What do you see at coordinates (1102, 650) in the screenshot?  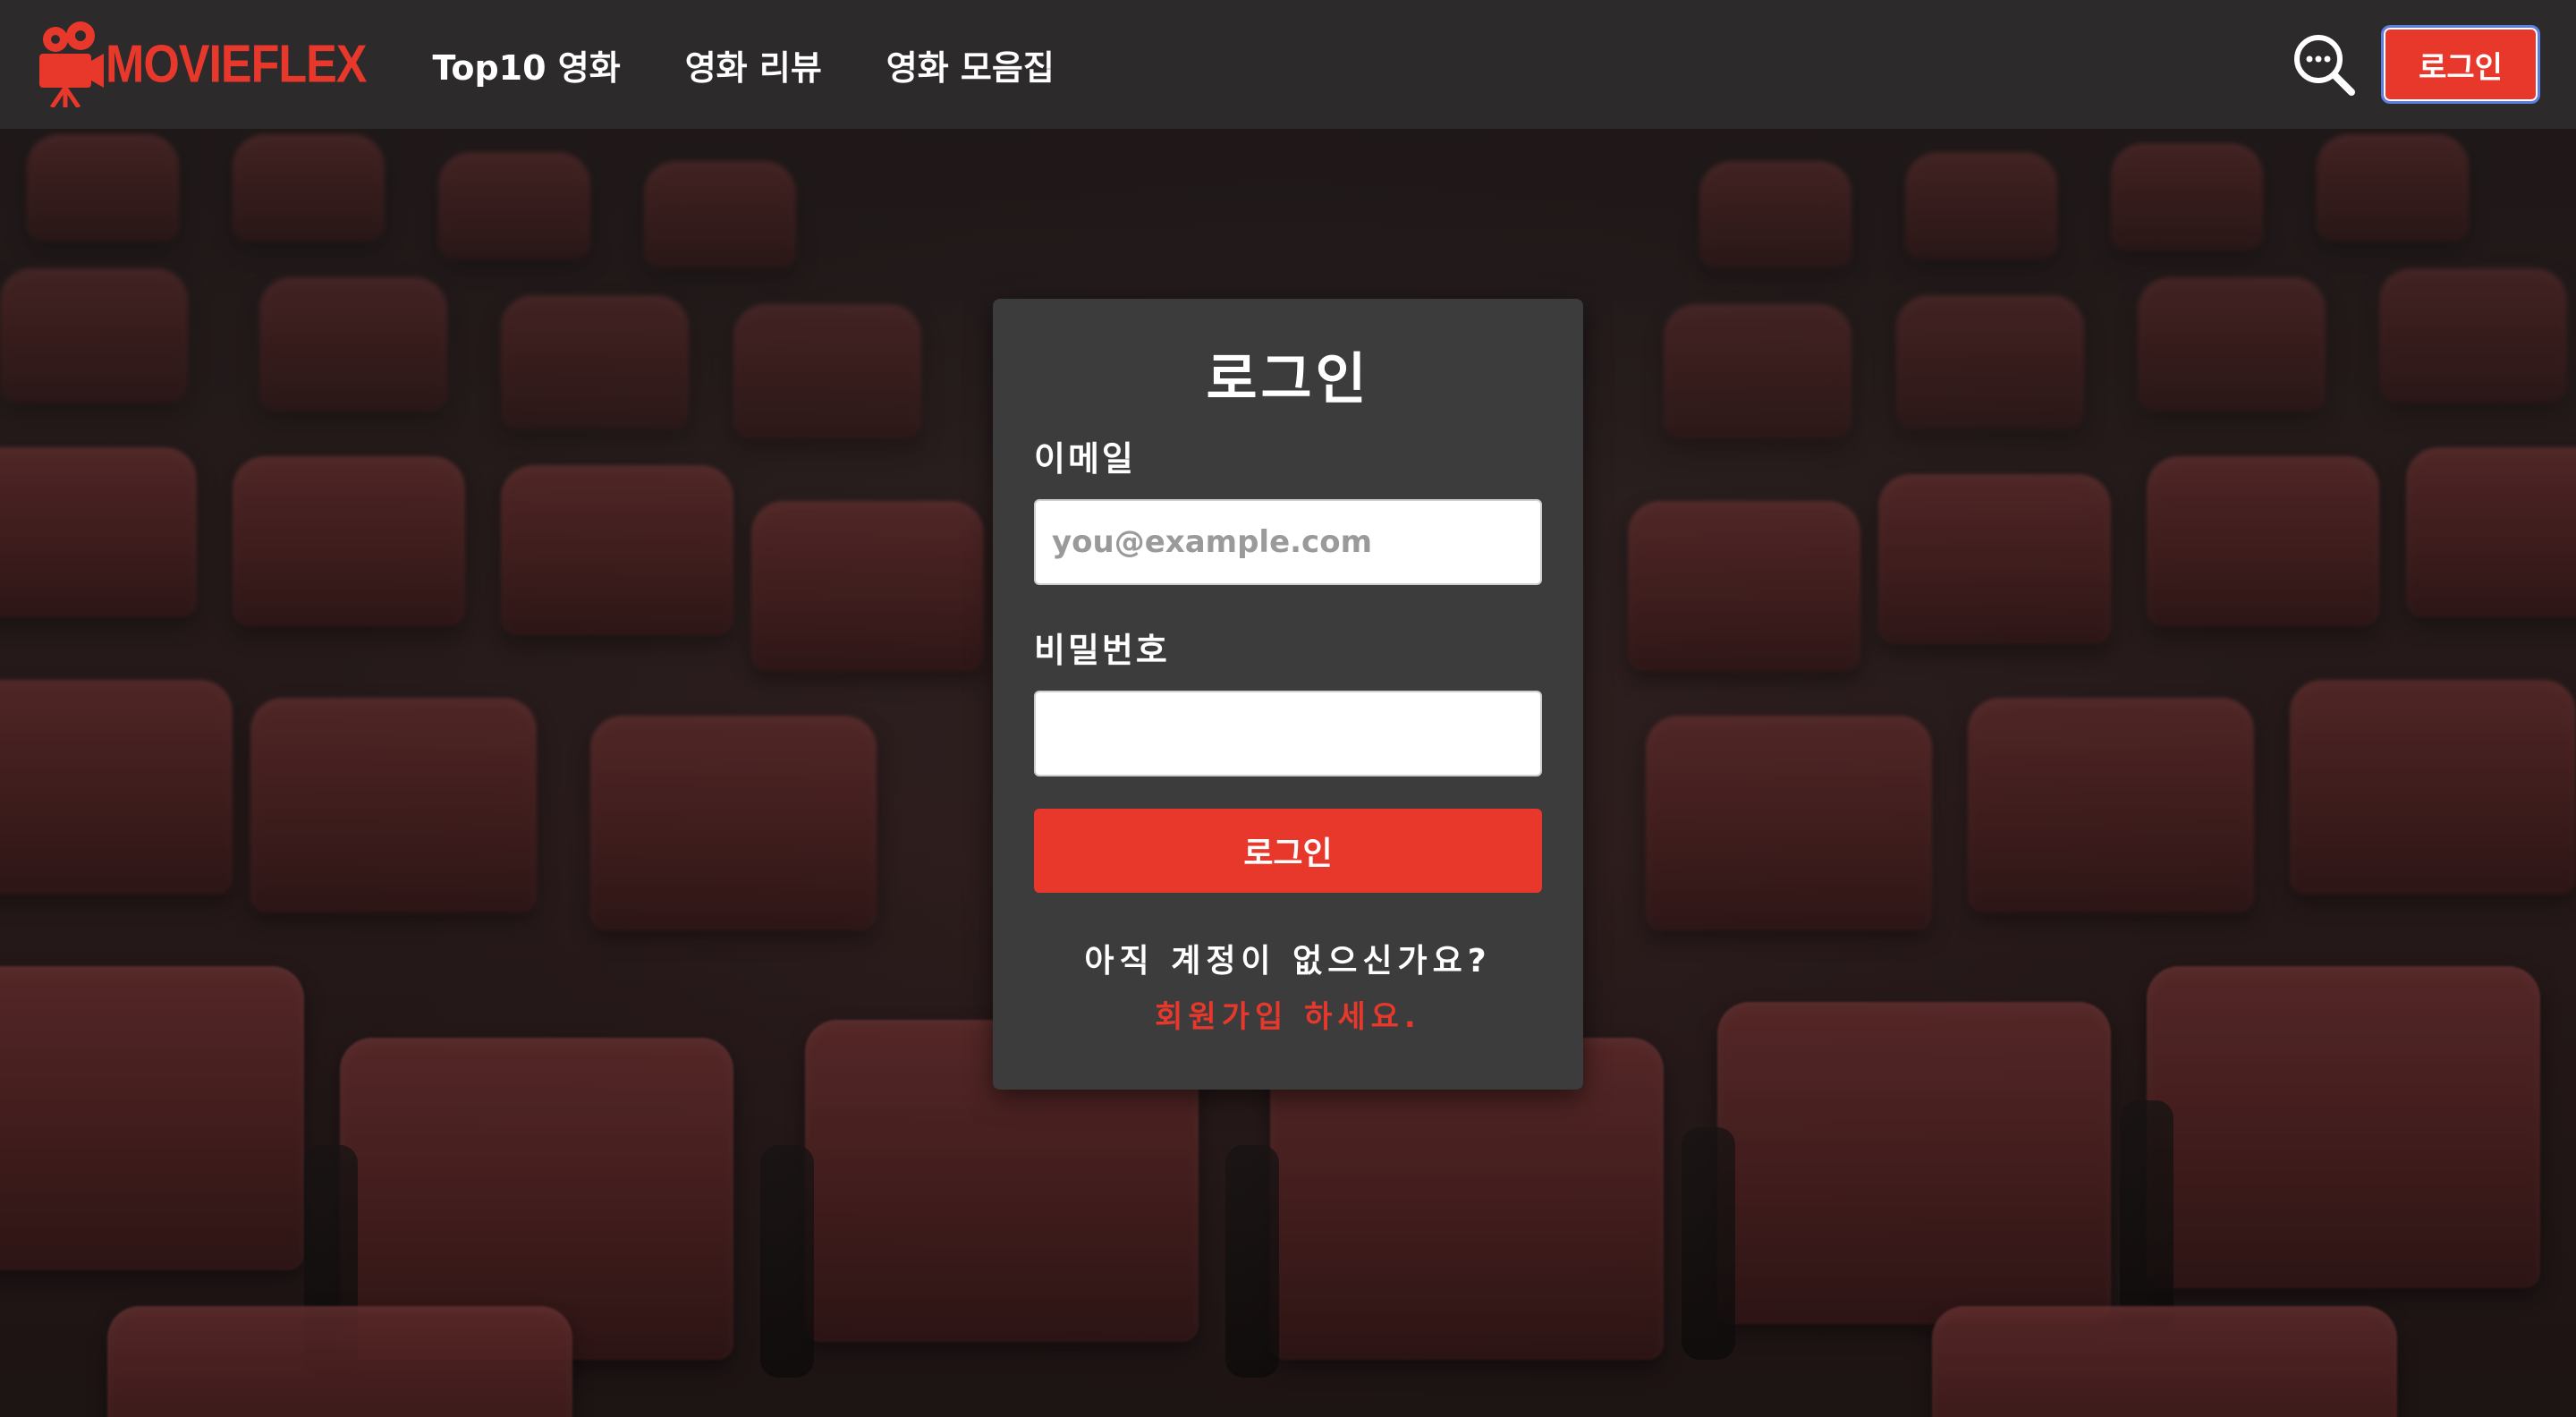 I see `password-label: 비밀번호` at bounding box center [1102, 650].